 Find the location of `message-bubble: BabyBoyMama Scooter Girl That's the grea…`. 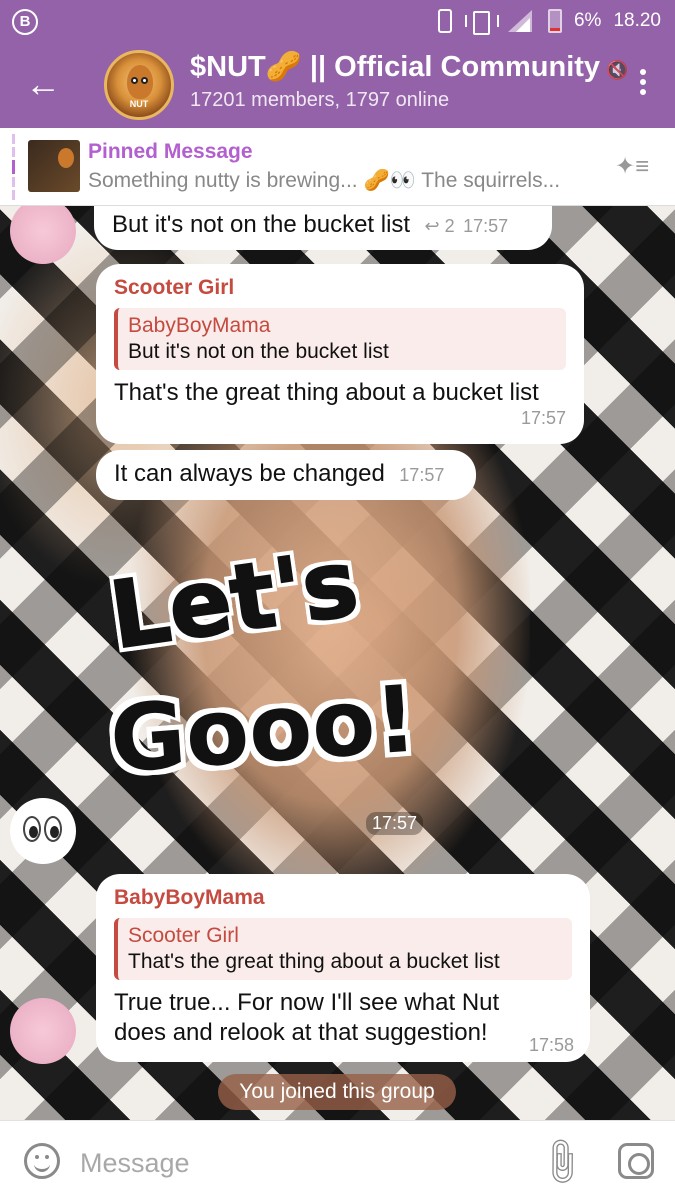

message-bubble: BabyBoyMama Scooter Girl That's the grea… is located at coordinates (343, 968).